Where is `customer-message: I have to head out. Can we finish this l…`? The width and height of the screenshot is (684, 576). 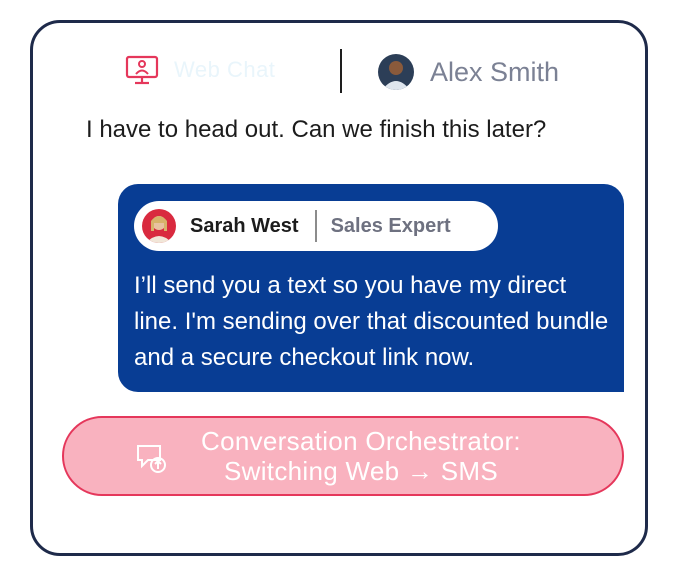 customer-message: I have to head out. Can we finish this l… is located at coordinates (316, 129).